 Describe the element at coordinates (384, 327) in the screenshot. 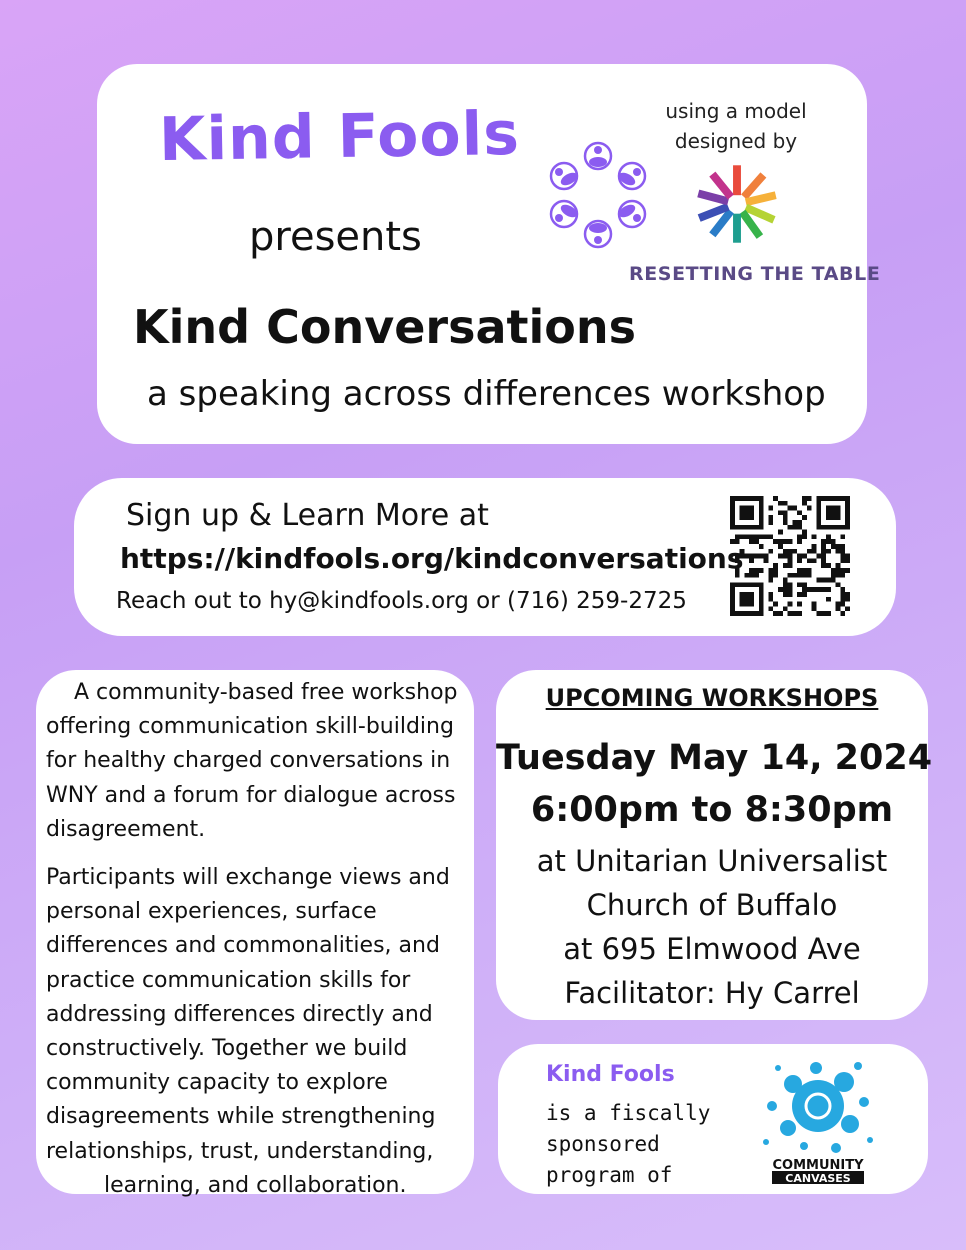

I see `workshop-title: Kind Conversations` at that location.